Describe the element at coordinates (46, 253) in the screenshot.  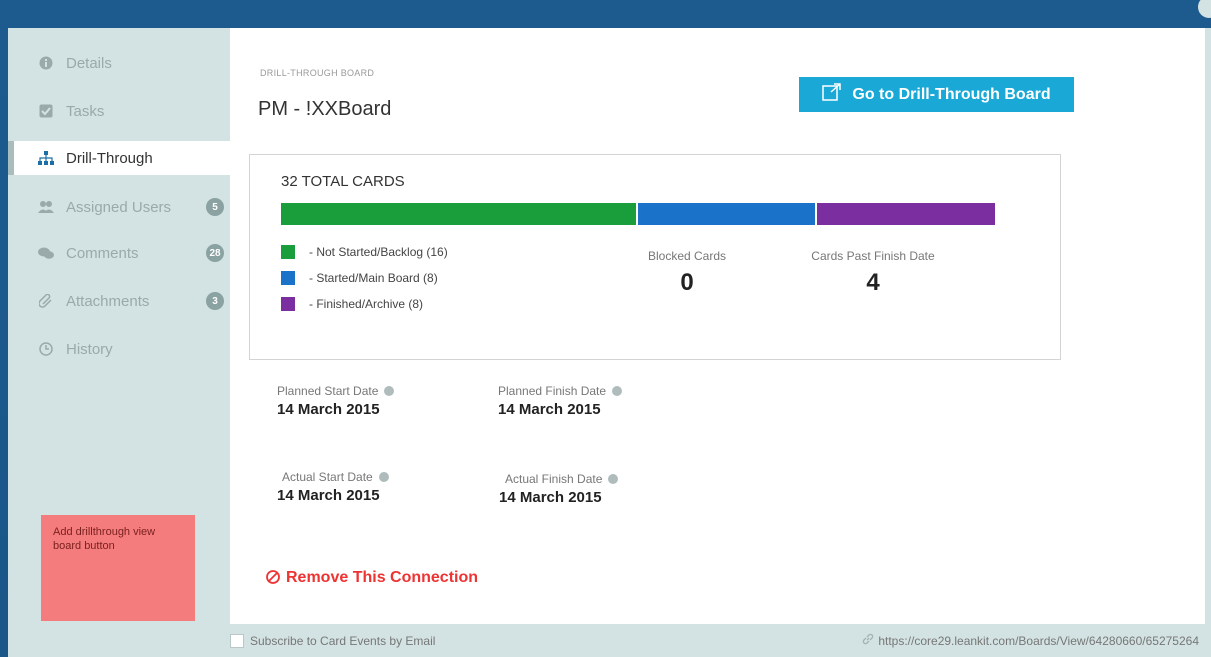
I see `comments-icon` at that location.